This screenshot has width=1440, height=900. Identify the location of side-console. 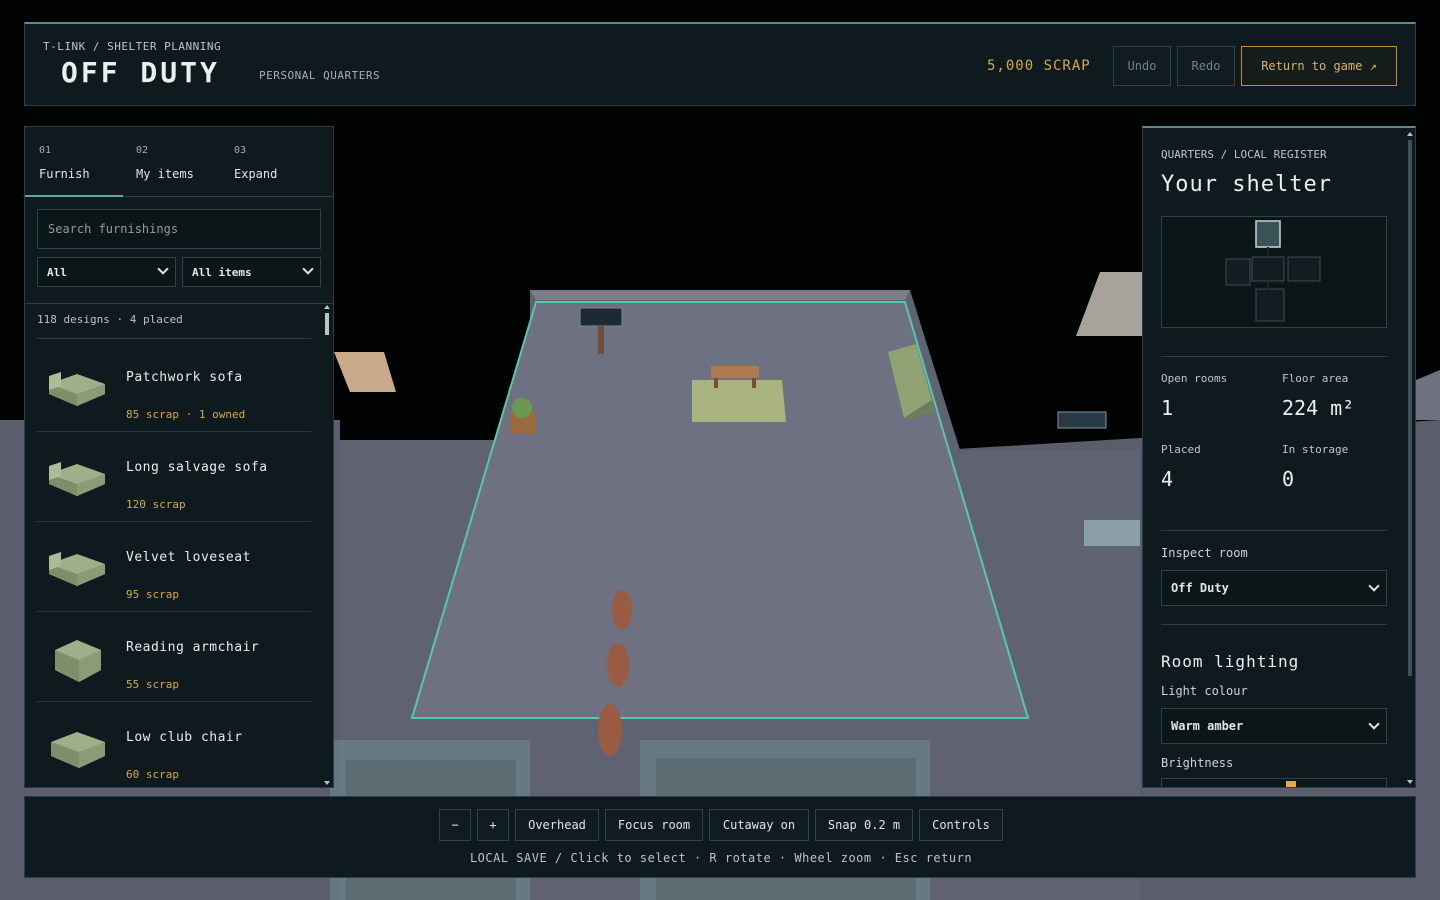
(1082, 420).